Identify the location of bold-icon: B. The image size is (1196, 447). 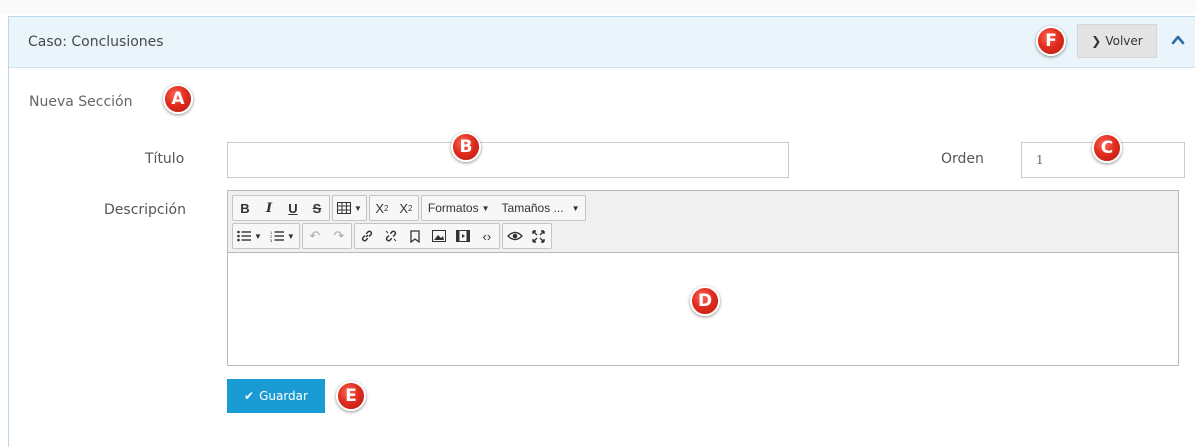
(245, 208).